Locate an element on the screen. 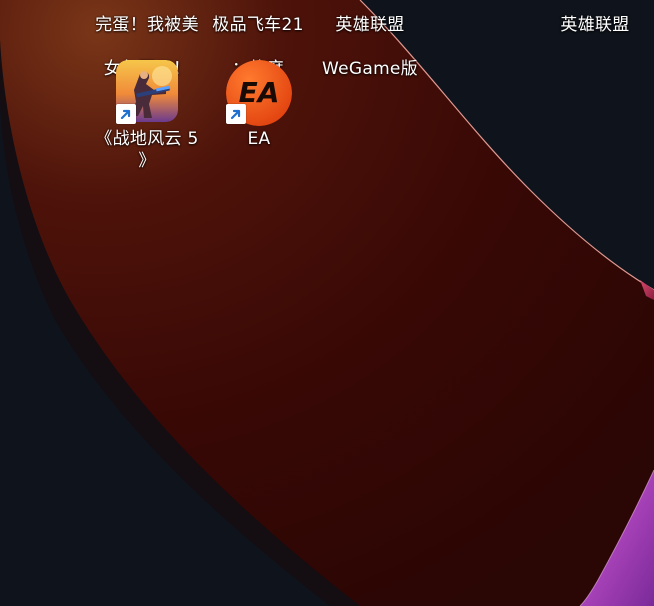 The width and height of the screenshot is (654, 606). label-line: 极品飞车21 is located at coordinates (258, 25).